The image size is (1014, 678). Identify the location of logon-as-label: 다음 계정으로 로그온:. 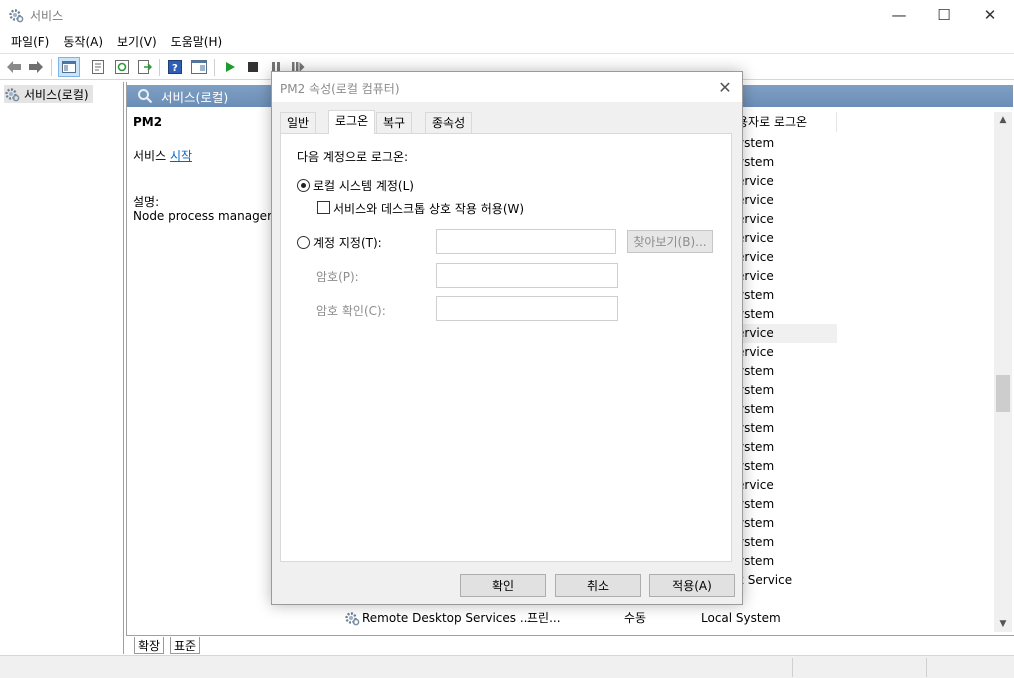
(353, 157).